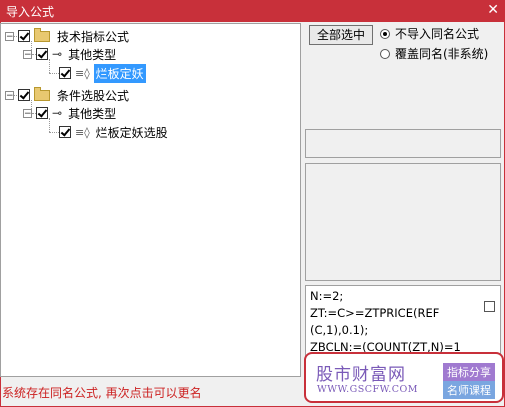 The height and width of the screenshot is (407, 505). I want to click on tree-node-formula: ≡◊ 烂板定妖选股, so click(114, 132).